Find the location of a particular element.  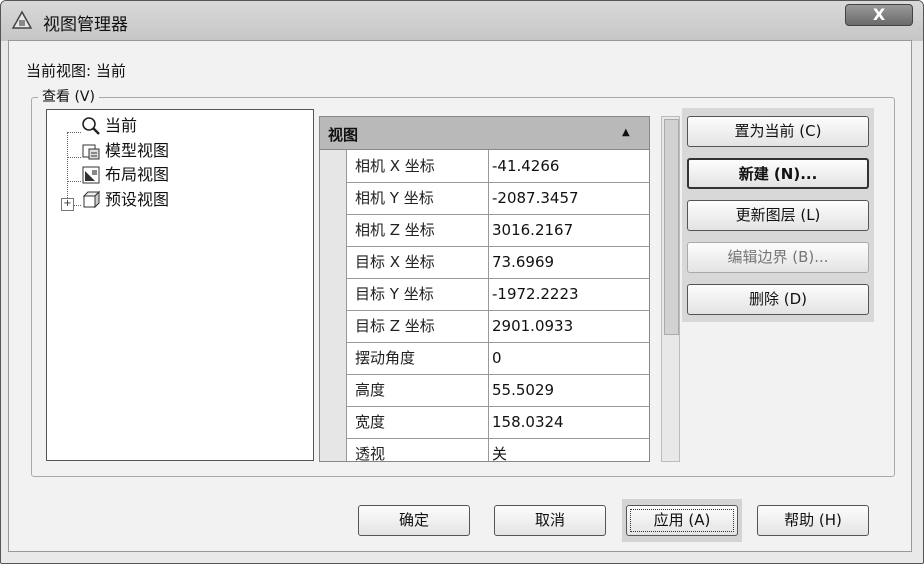

property-row: 相机 Z 坐标 3016.2167 is located at coordinates (484, 230).